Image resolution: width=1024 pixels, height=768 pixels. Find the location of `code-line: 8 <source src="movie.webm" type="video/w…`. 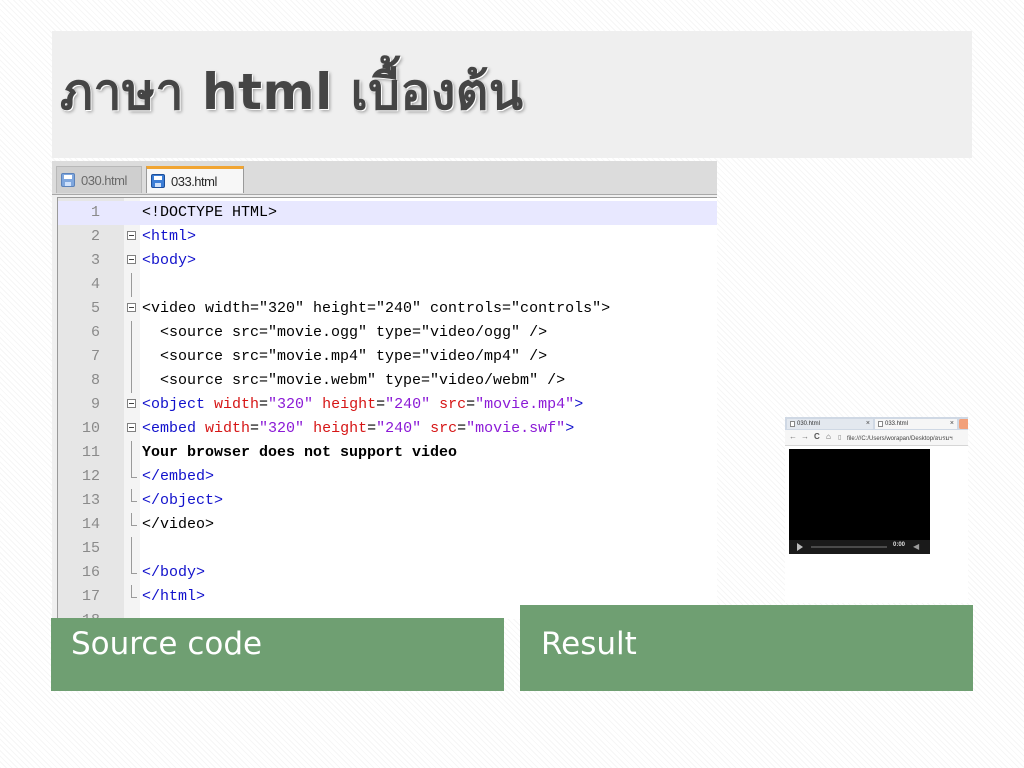

code-line: 8 <source src="movie.webm" type="video/w… is located at coordinates (387, 381).